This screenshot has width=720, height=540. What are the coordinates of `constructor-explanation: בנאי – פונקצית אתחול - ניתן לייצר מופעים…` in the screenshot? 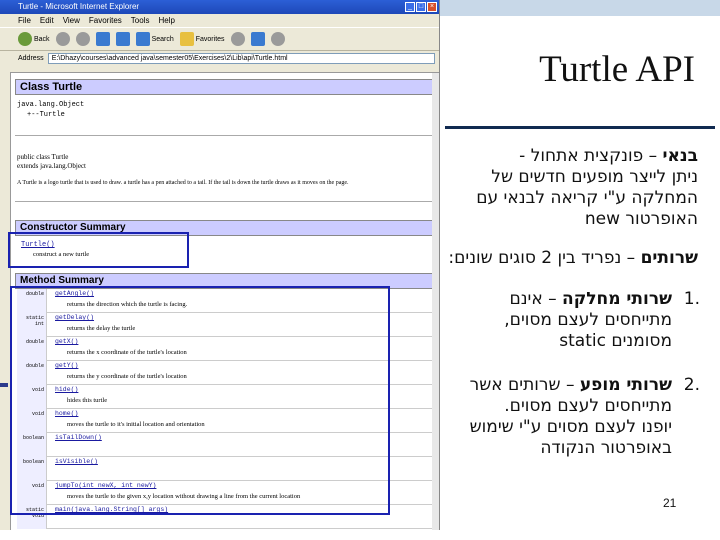 It's located at (573, 188).